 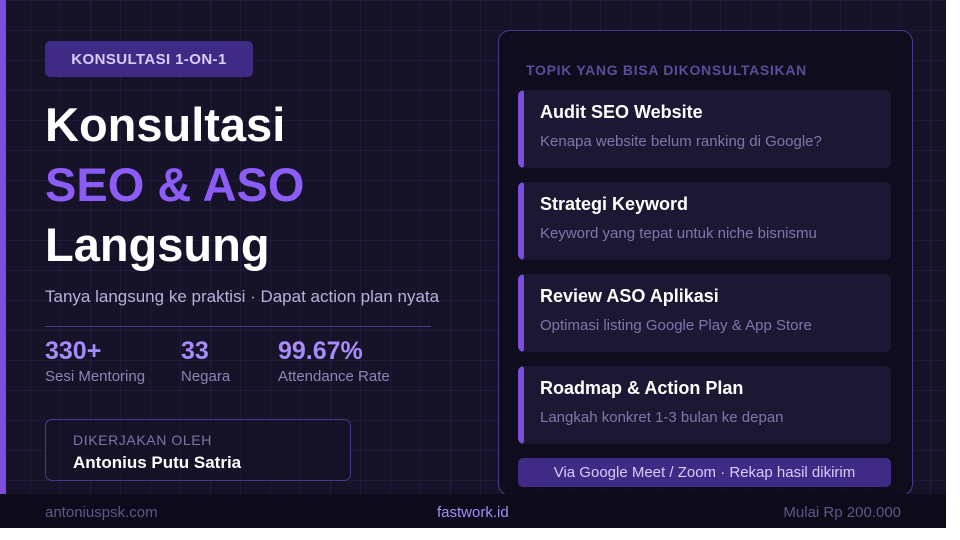 What do you see at coordinates (73, 351) in the screenshot?
I see `stat-value: 330+` at bounding box center [73, 351].